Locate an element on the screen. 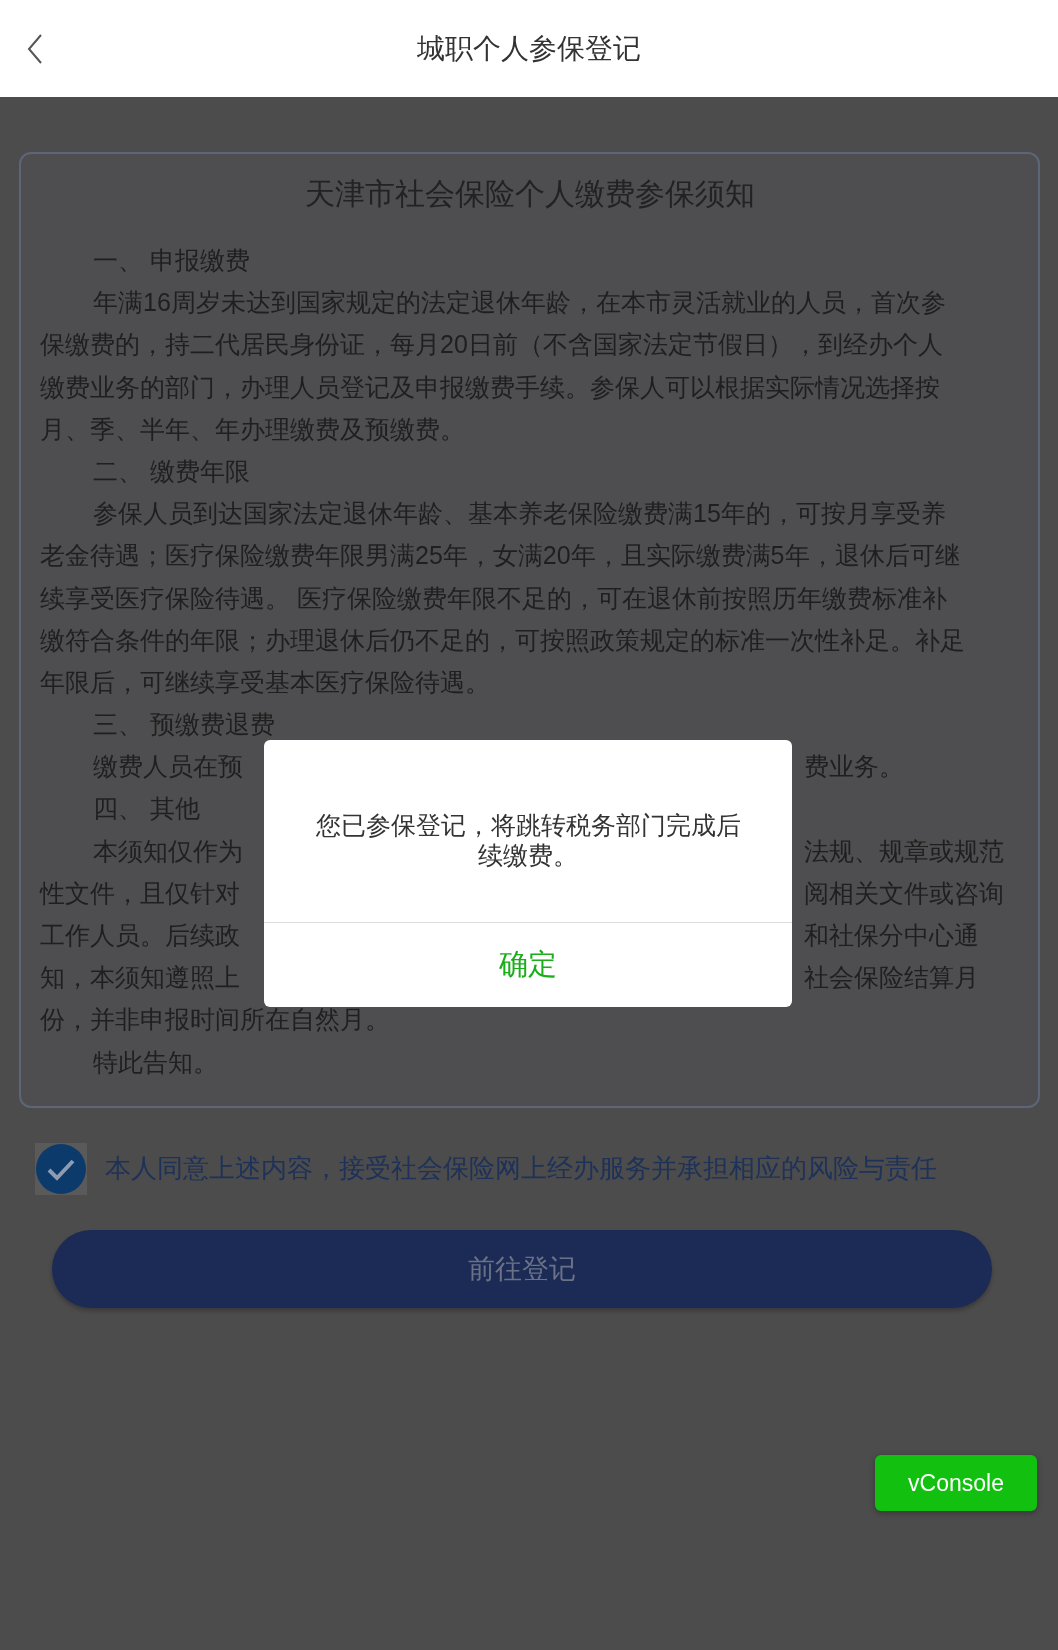 This screenshot has height=1650, width=1058. vconsole-button: vConsole is located at coordinates (956, 1483).